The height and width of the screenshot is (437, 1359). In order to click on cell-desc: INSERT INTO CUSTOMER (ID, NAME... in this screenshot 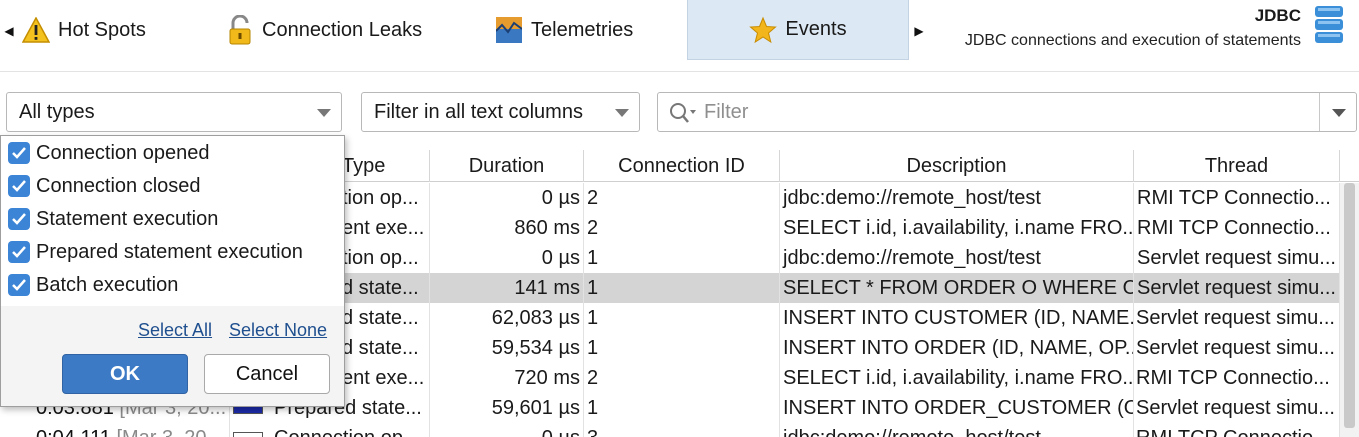, I will do `click(957, 318)`.